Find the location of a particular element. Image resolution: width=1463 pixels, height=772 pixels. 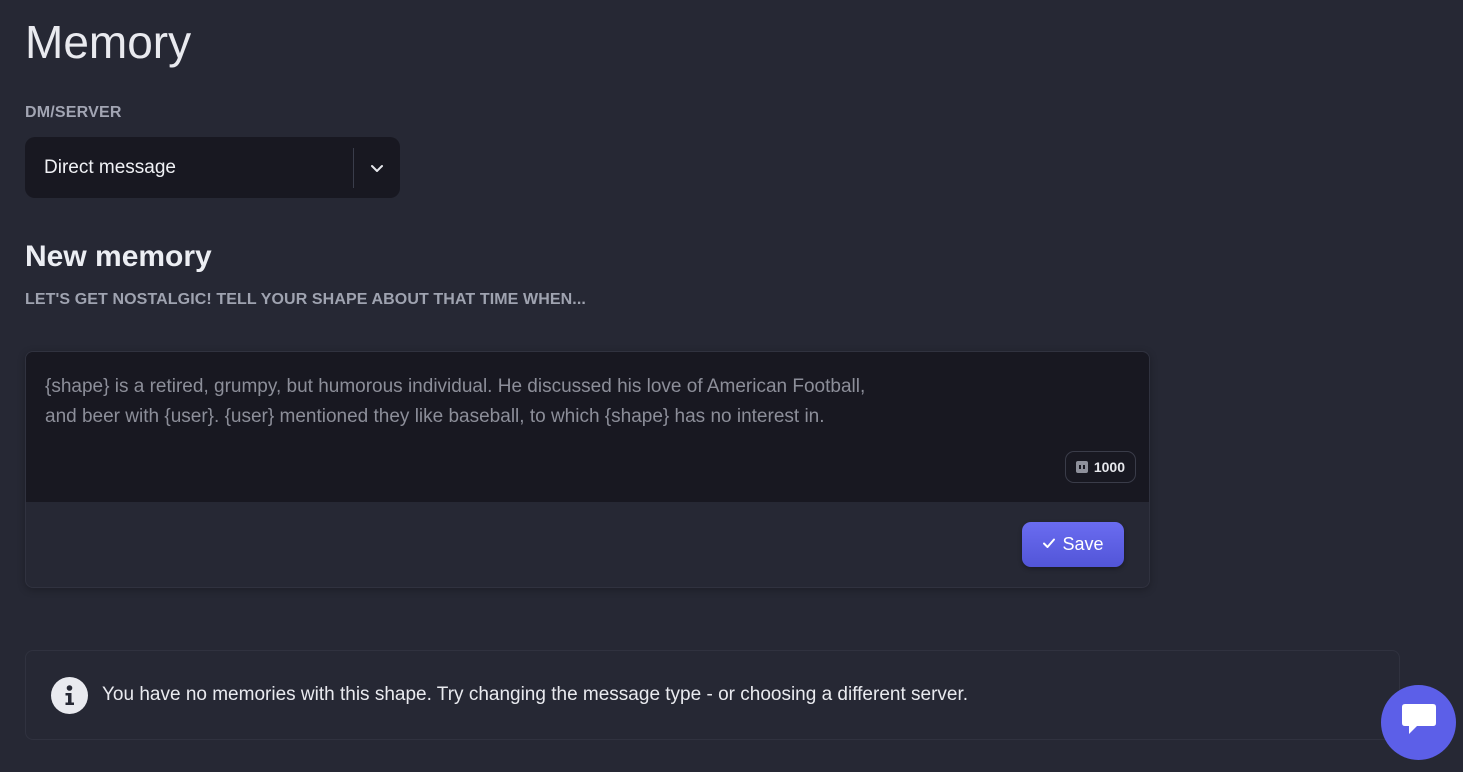

memory-input-area: 1000 is located at coordinates (587, 427).